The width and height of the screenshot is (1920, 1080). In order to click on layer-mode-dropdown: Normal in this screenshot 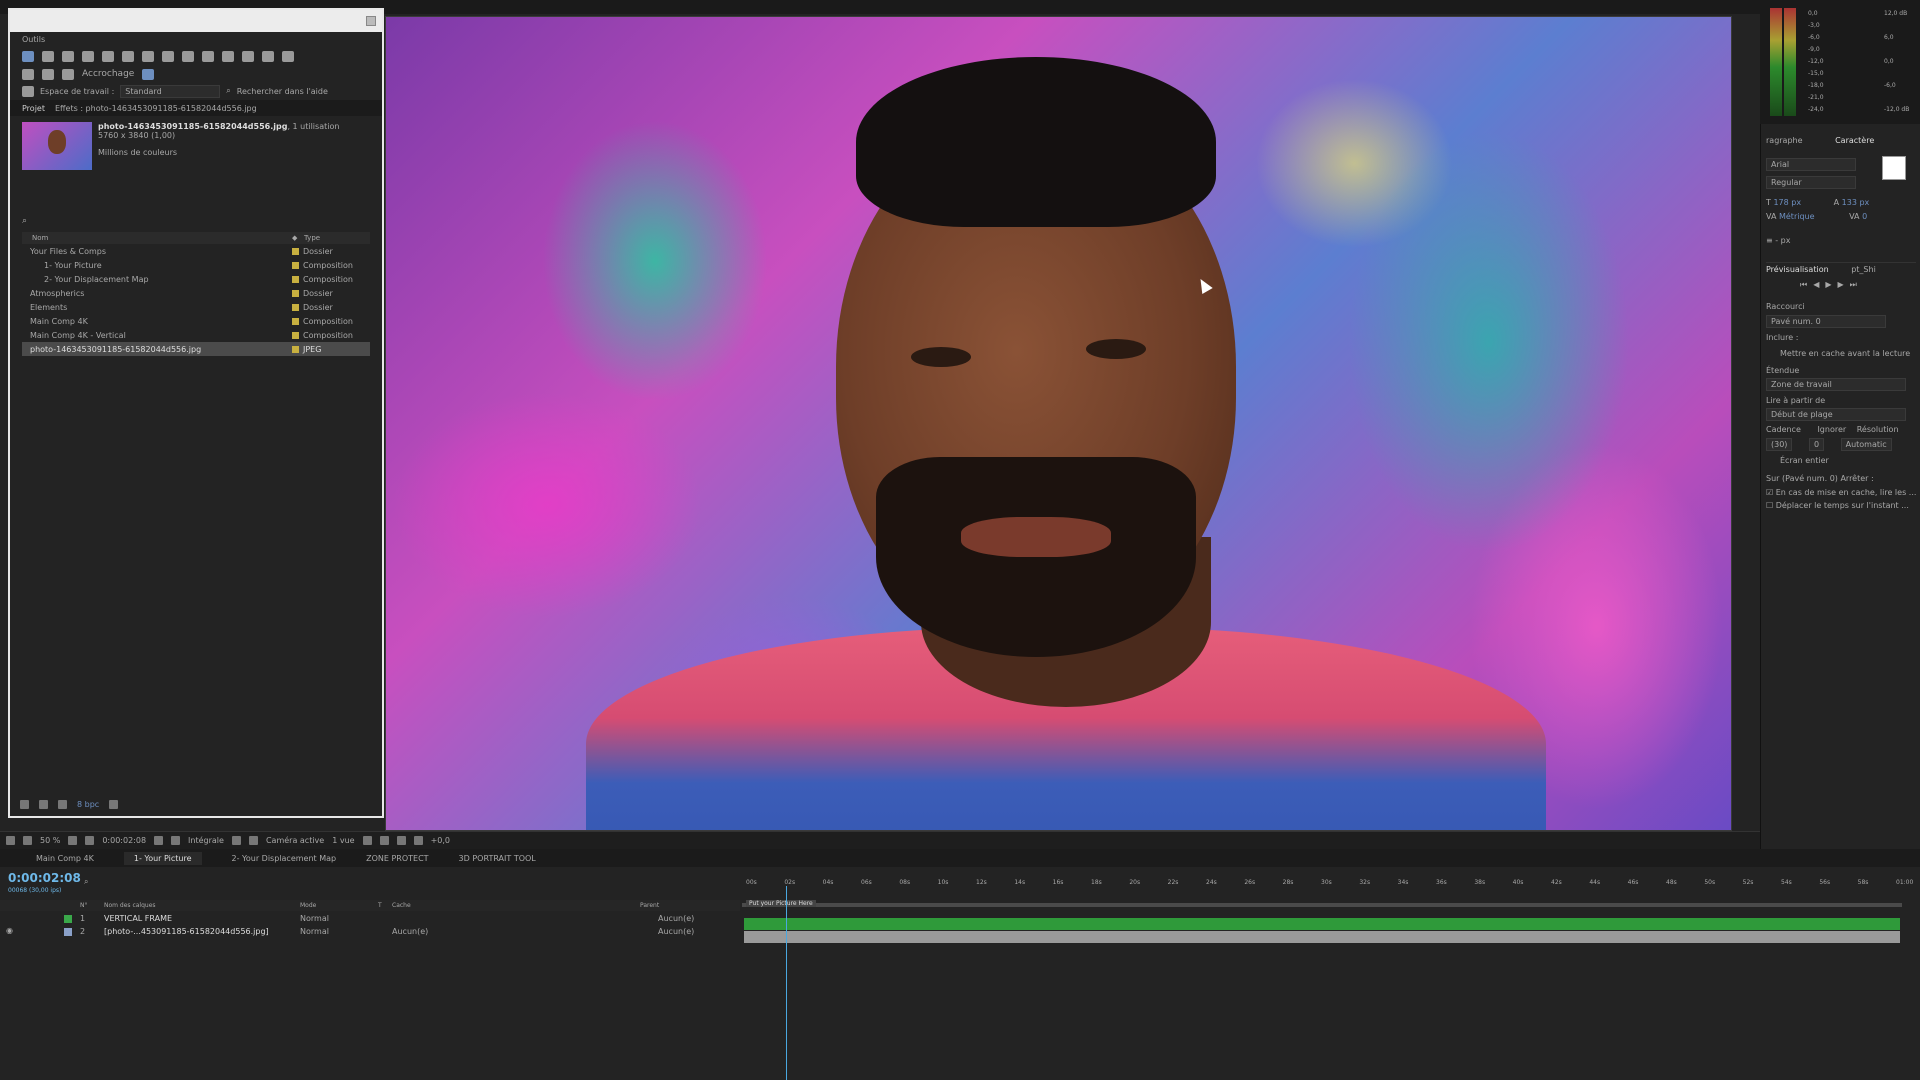, I will do `click(314, 931)`.